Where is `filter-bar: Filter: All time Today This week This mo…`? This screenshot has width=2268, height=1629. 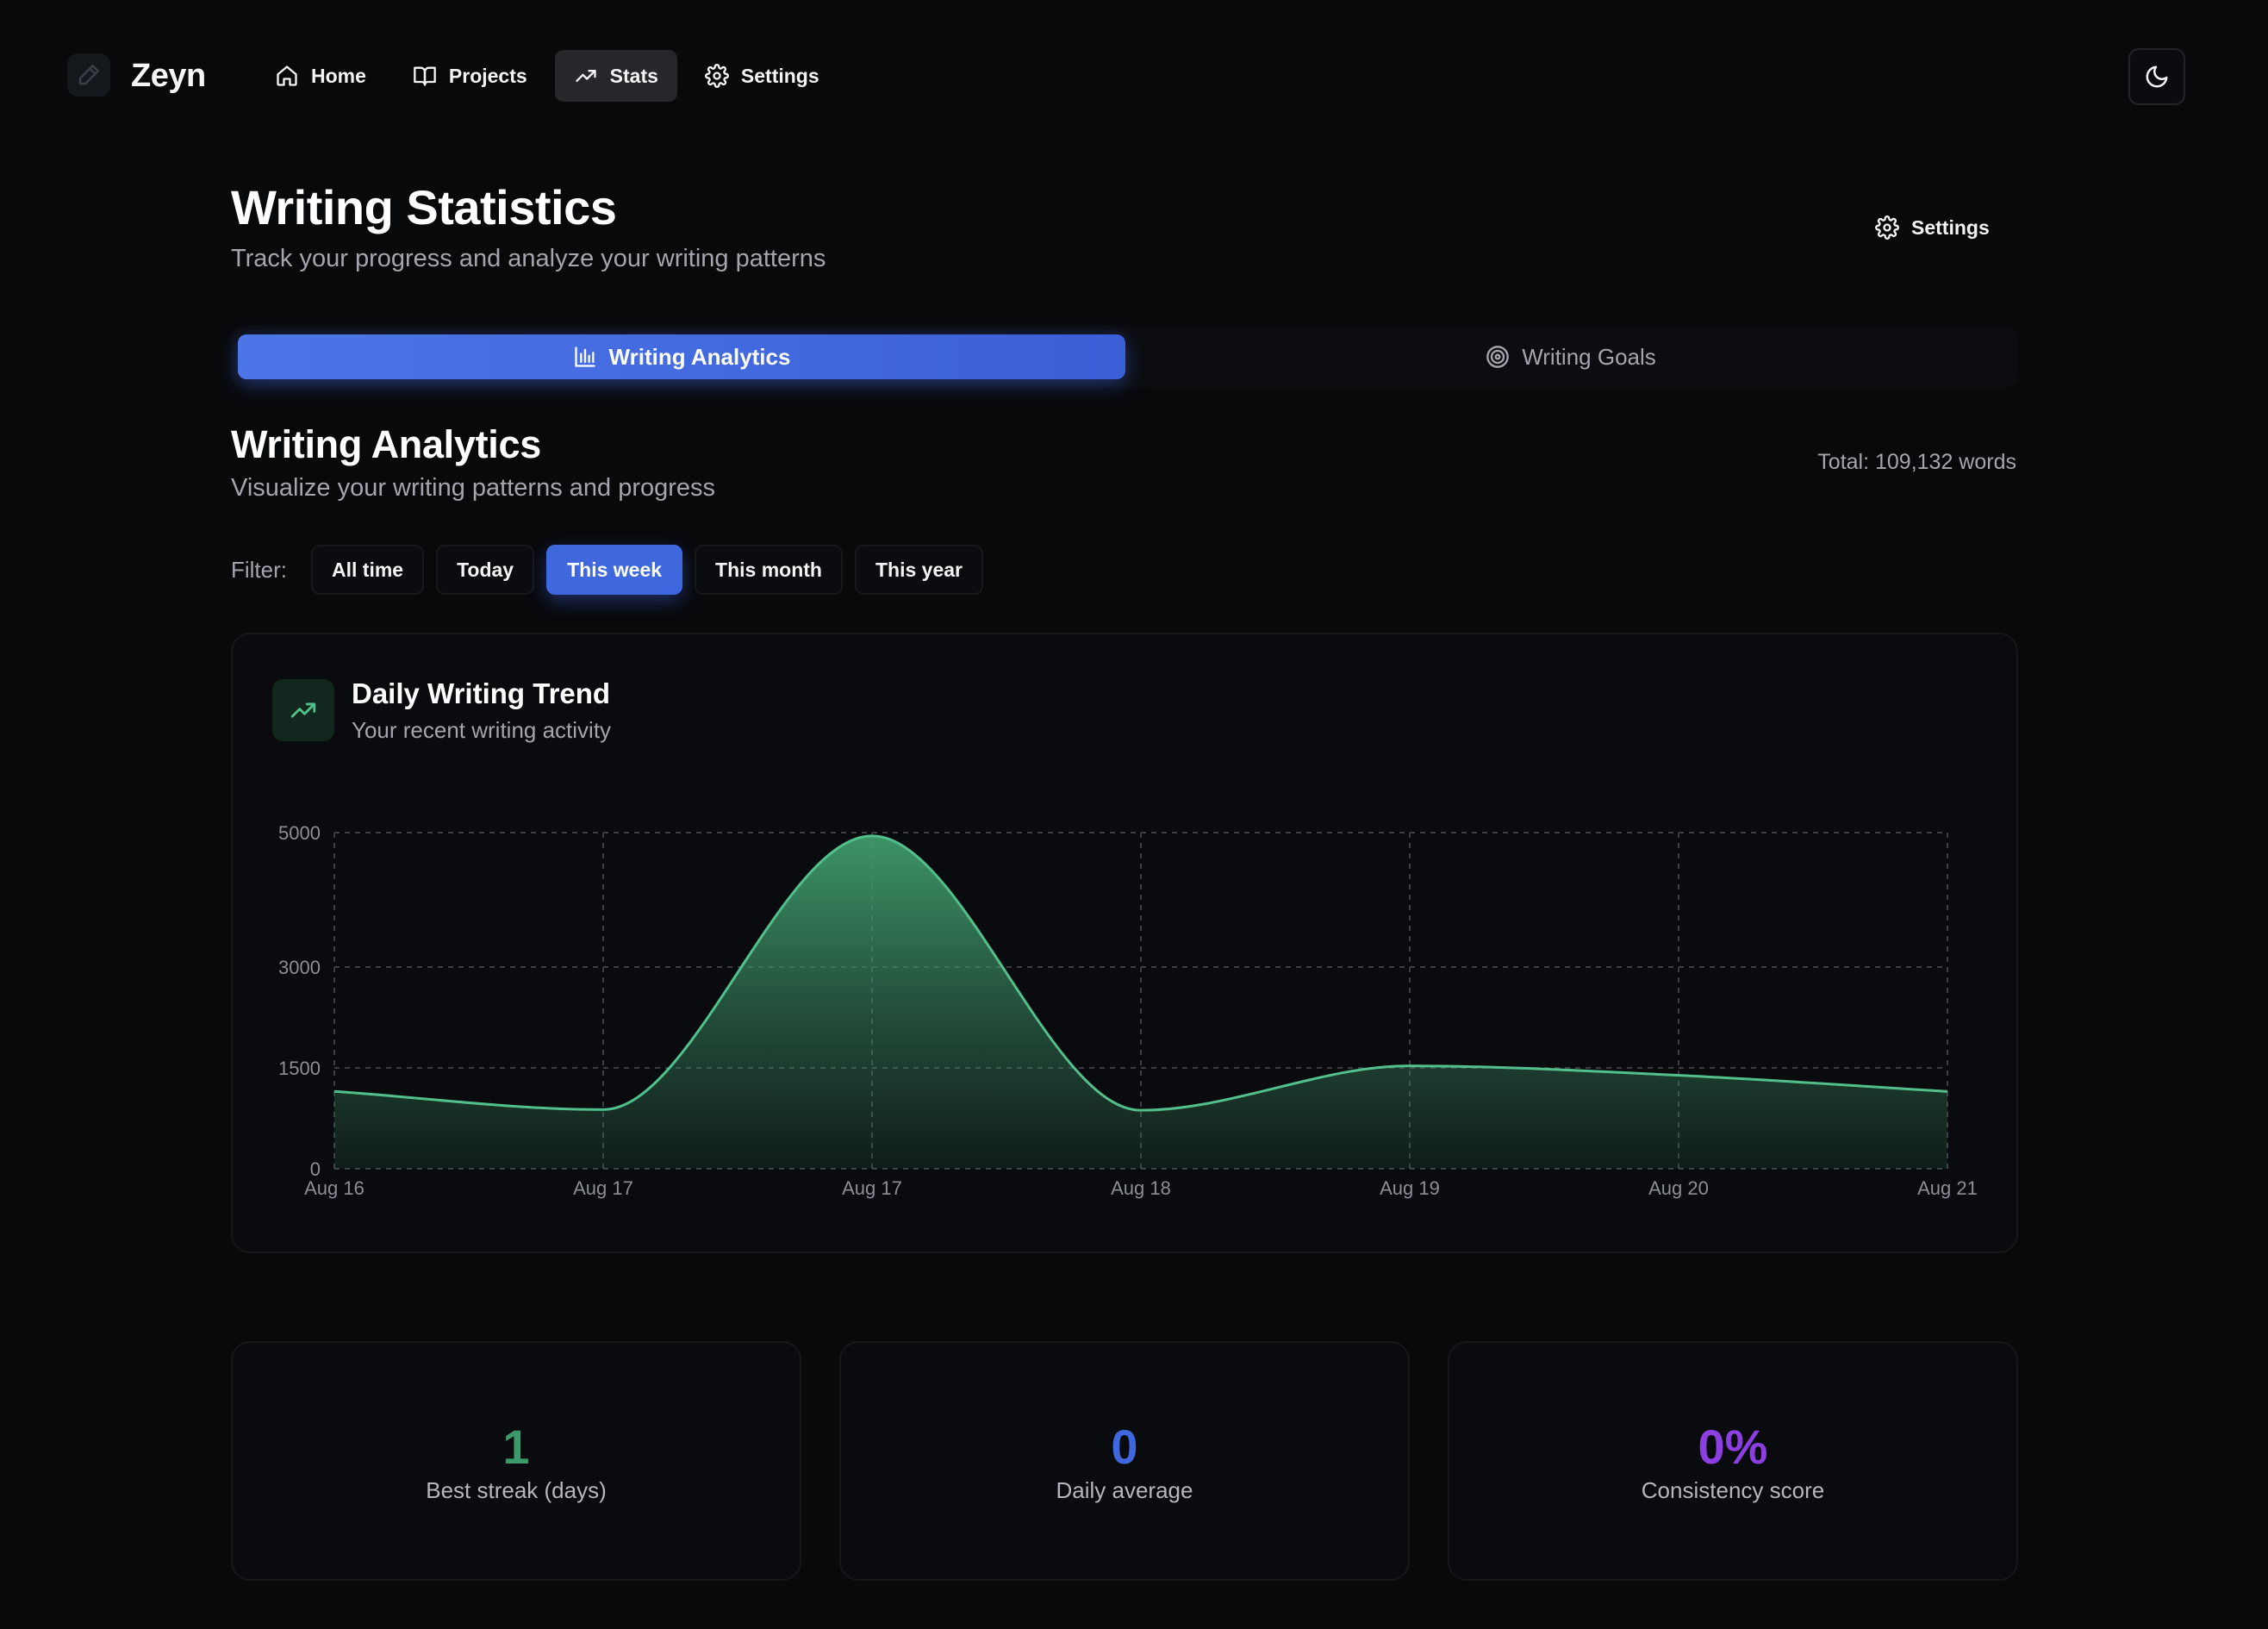
filter-bar: Filter: All time Today This week This mo… is located at coordinates (607, 570).